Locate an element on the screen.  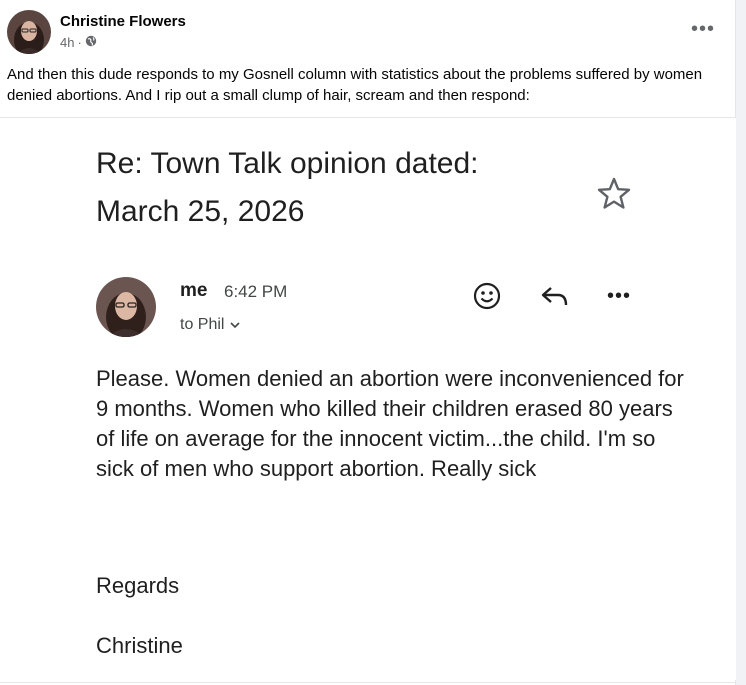
author-avatar is located at coordinates (29, 32).